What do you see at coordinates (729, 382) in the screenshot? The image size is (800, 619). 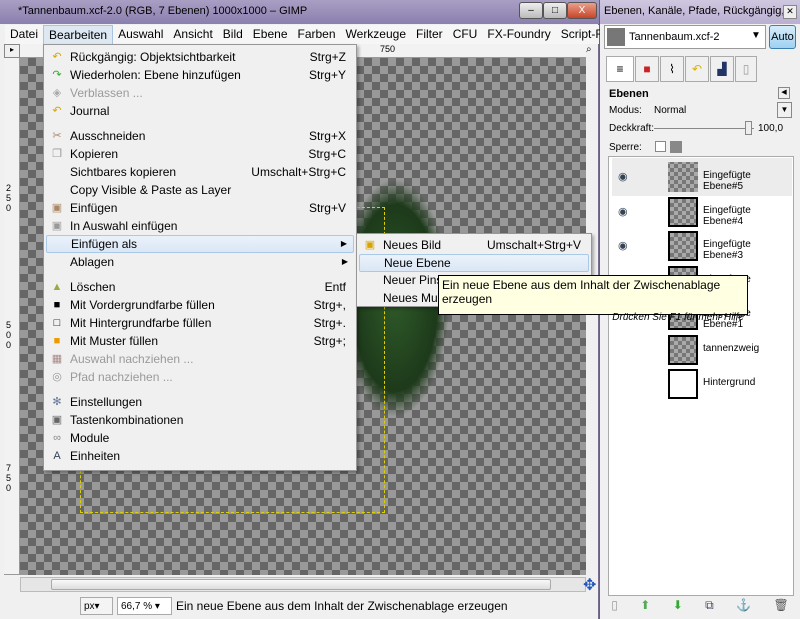 I see `layer-name: Hintergrund` at bounding box center [729, 382].